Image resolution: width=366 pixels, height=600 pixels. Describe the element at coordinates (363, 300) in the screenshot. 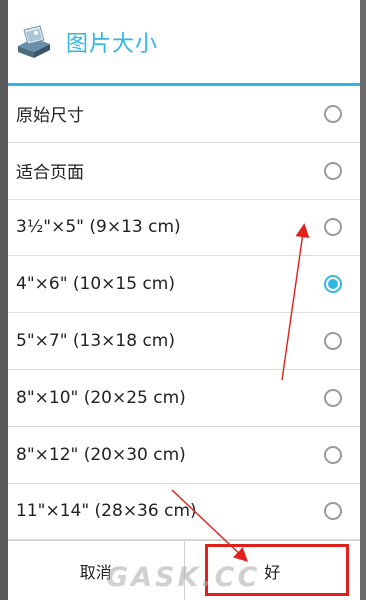

I see `dim-backdrop-right` at that location.